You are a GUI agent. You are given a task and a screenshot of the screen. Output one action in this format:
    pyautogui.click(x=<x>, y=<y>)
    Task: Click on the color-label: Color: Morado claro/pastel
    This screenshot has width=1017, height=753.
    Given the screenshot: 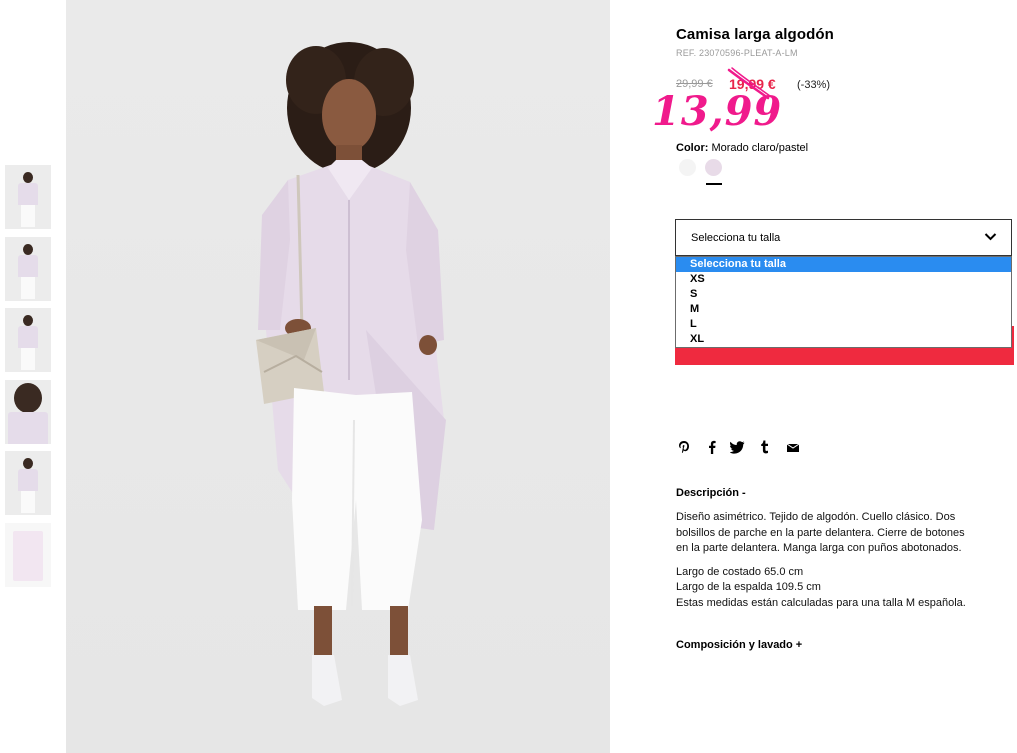 What is the action you would take?
    pyautogui.click(x=742, y=148)
    